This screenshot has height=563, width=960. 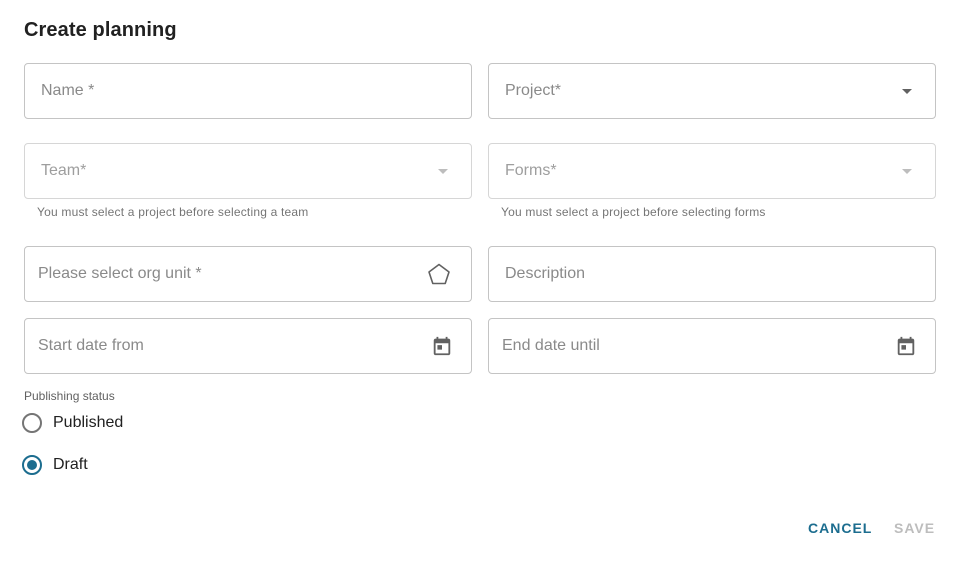 I want to click on end-date-placeholder: End date until, so click(x=551, y=345).